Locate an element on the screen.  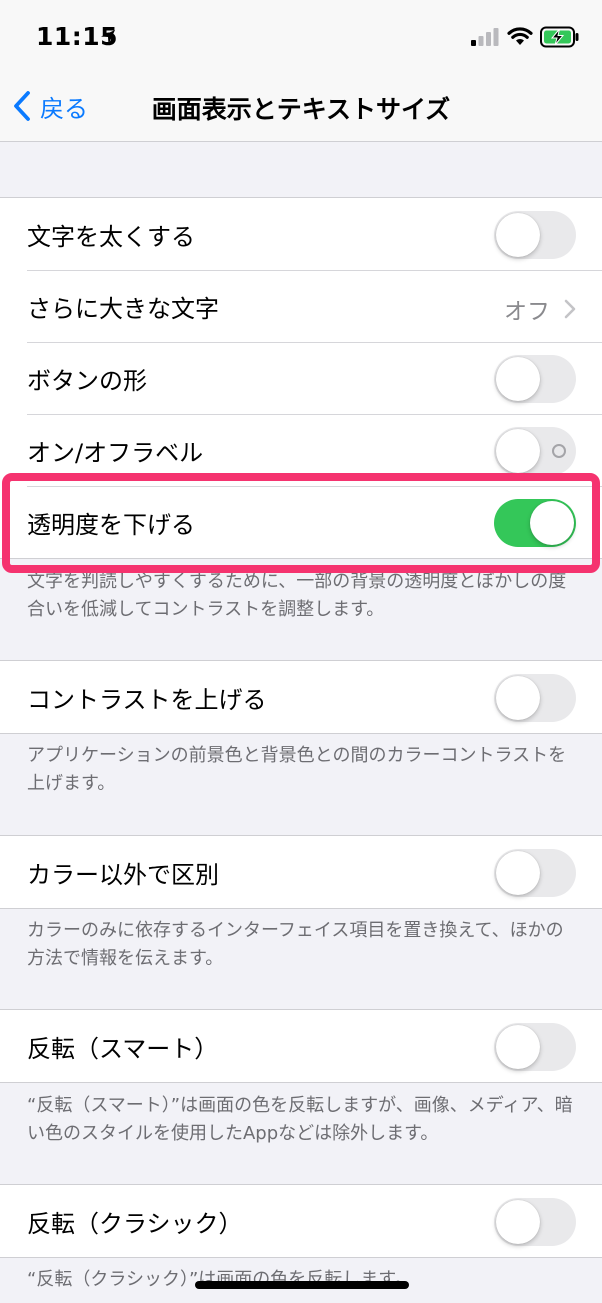
bold-text-toggle is located at coordinates (535, 235).